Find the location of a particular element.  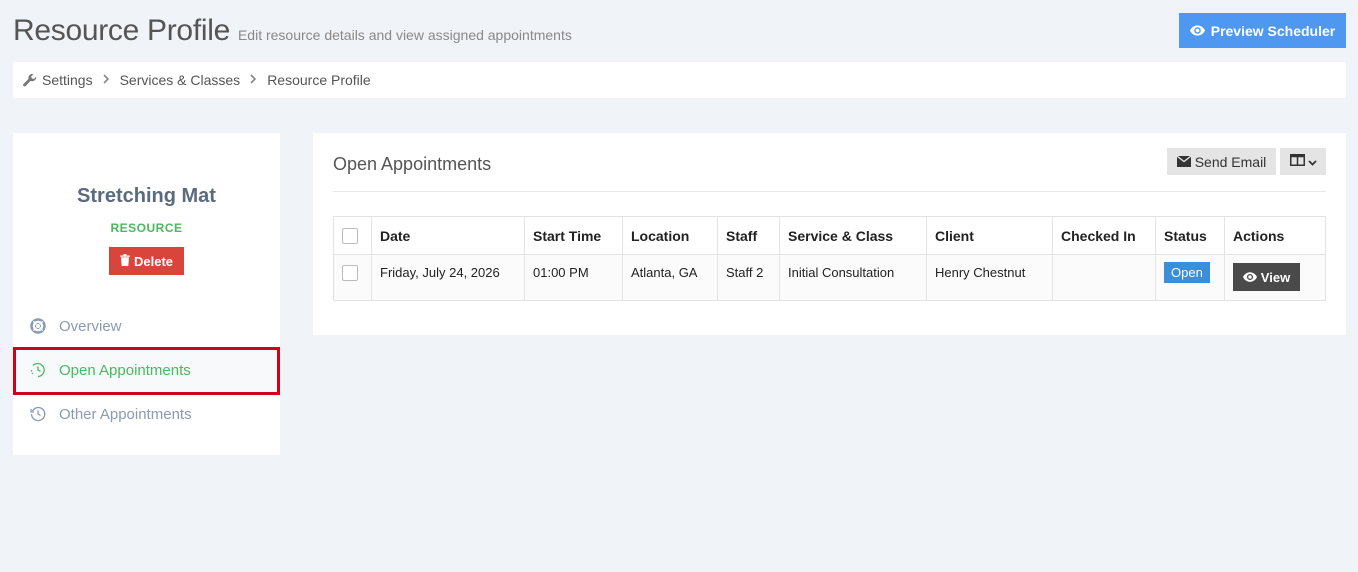

sidebar-item-label: Open Appointments is located at coordinates (125, 370).